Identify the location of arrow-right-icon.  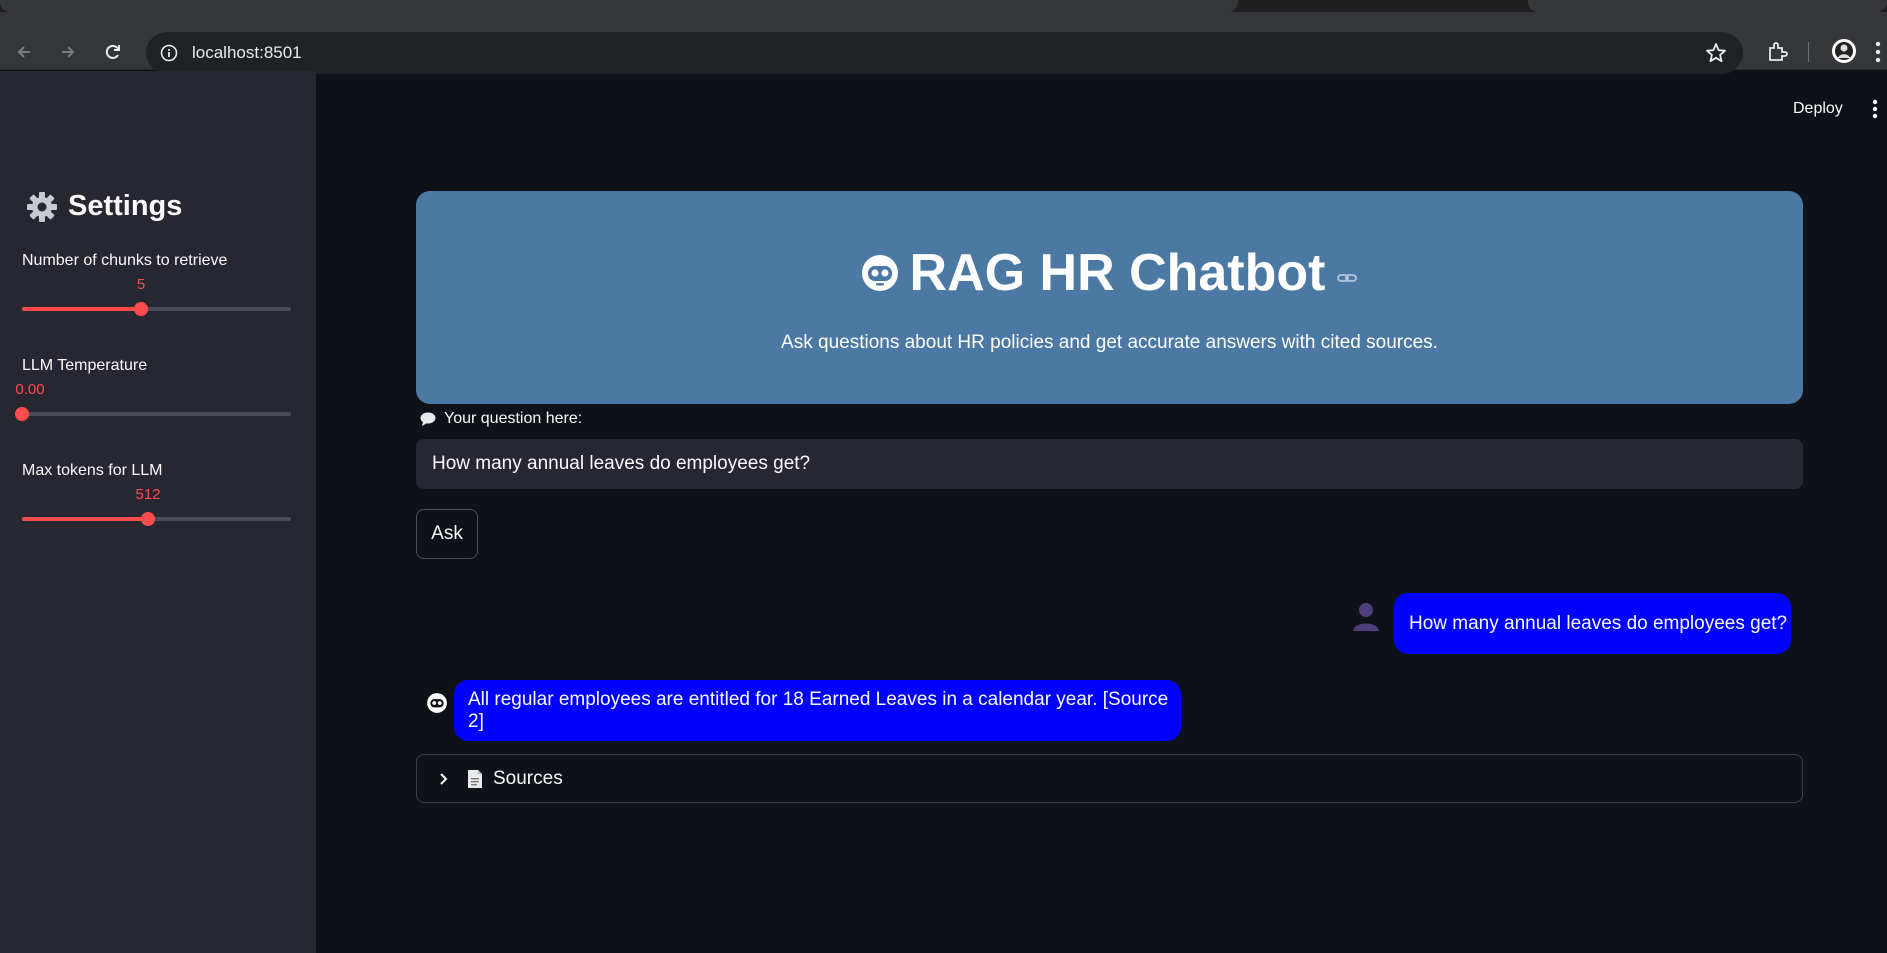
(68, 52).